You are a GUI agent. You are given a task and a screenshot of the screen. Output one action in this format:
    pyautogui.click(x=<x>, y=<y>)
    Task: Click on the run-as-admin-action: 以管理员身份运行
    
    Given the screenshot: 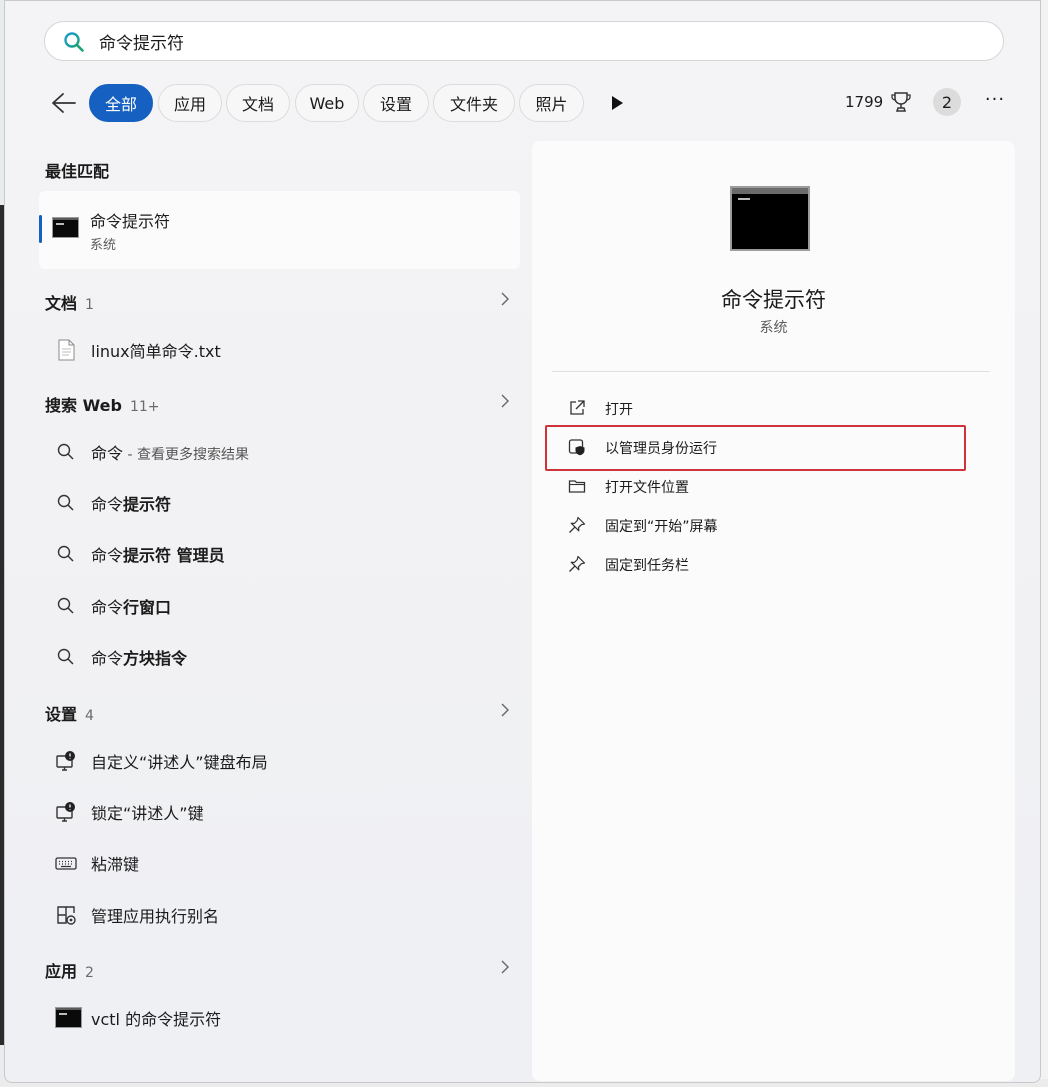 What is the action you would take?
    pyautogui.click(x=772, y=447)
    